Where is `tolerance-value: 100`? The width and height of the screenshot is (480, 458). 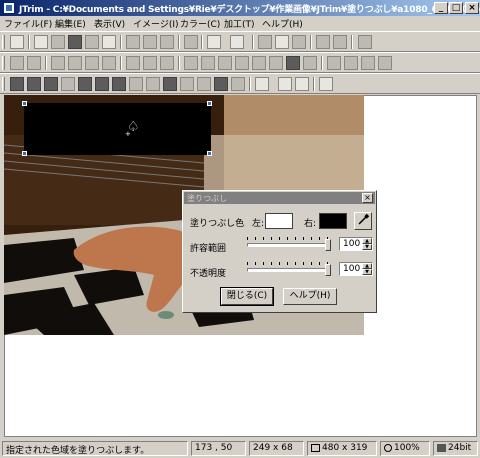
tolerance-value: 100 is located at coordinates (352, 244).